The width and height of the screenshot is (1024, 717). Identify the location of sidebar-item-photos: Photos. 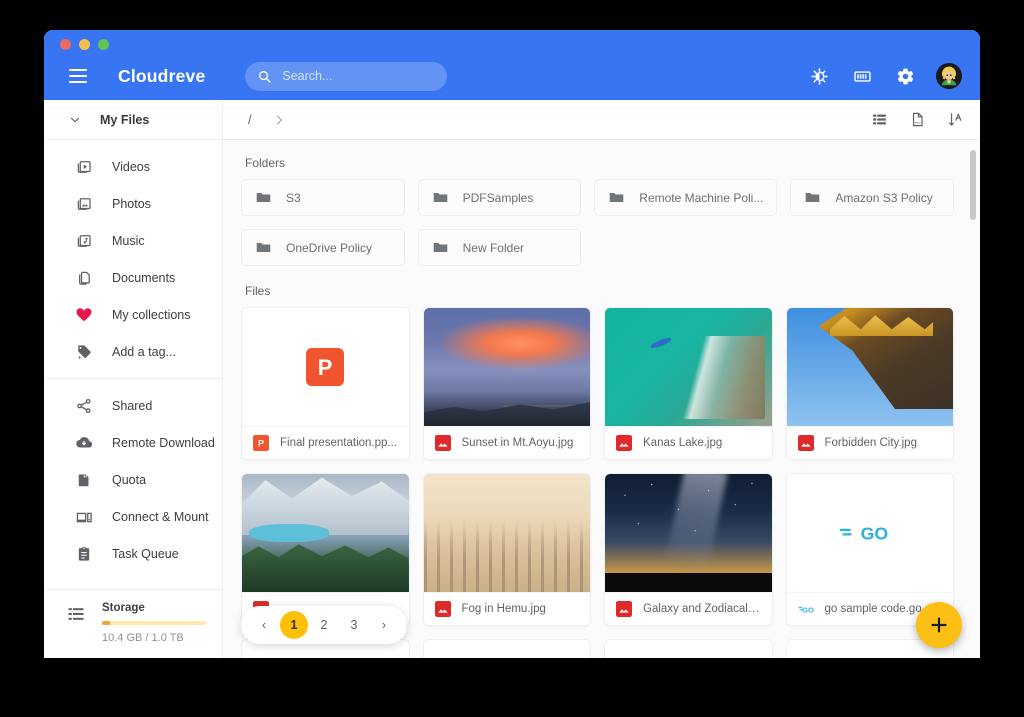
(133, 203).